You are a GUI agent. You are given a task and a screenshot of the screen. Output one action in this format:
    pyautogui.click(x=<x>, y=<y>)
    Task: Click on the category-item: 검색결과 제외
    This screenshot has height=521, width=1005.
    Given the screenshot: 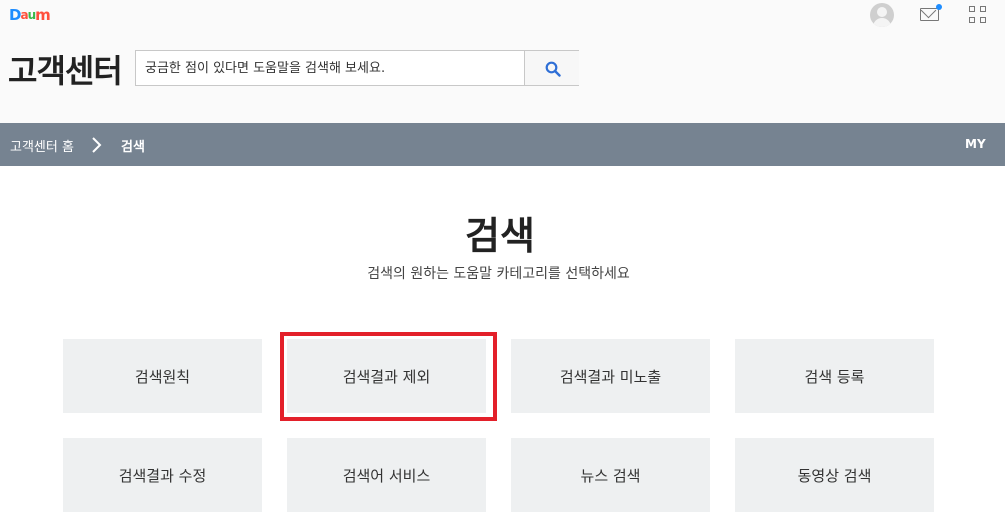 What is the action you would take?
    pyautogui.click(x=386, y=376)
    